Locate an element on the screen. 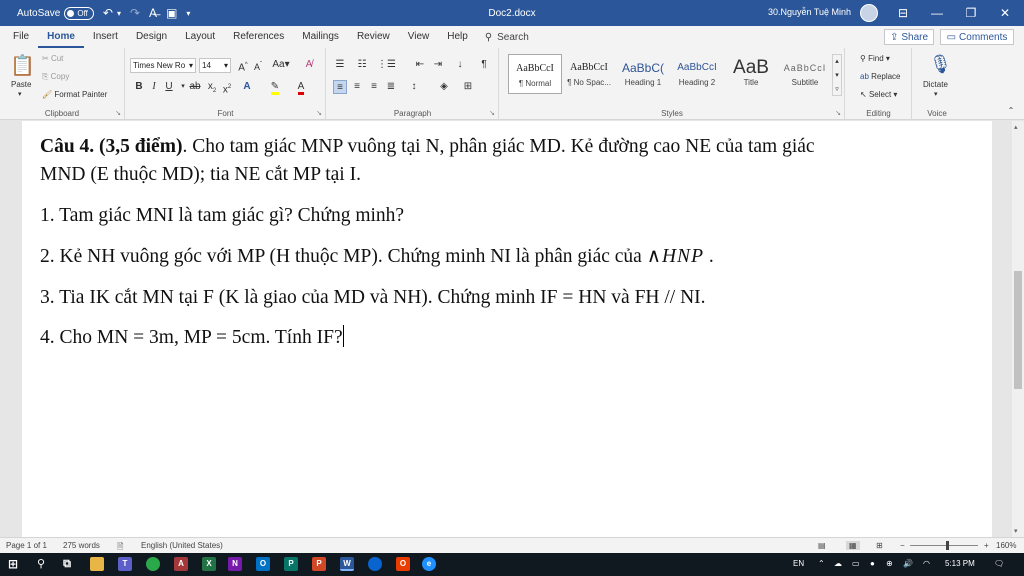 This screenshot has width=1024, height=576. bold-icon: B is located at coordinates (139, 87).